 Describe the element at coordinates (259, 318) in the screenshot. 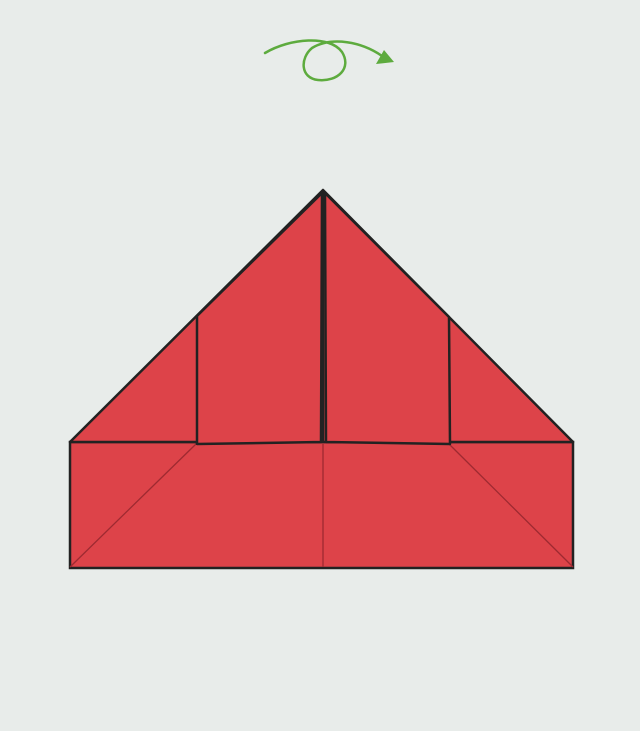

I see `paper-flap-left` at that location.